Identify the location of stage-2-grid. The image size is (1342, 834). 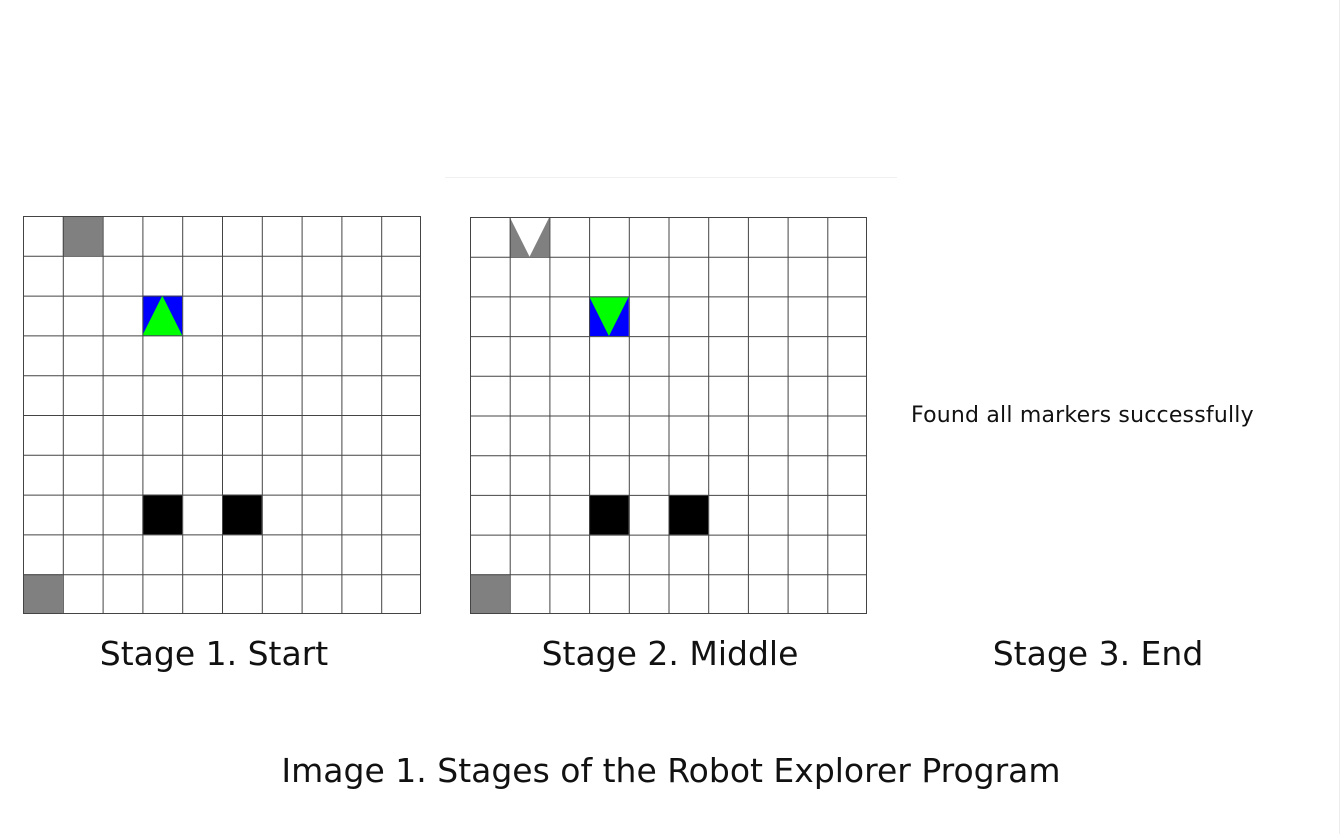
(669, 415).